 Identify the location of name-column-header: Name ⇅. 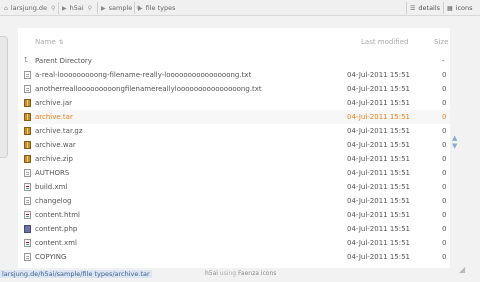
(49, 42).